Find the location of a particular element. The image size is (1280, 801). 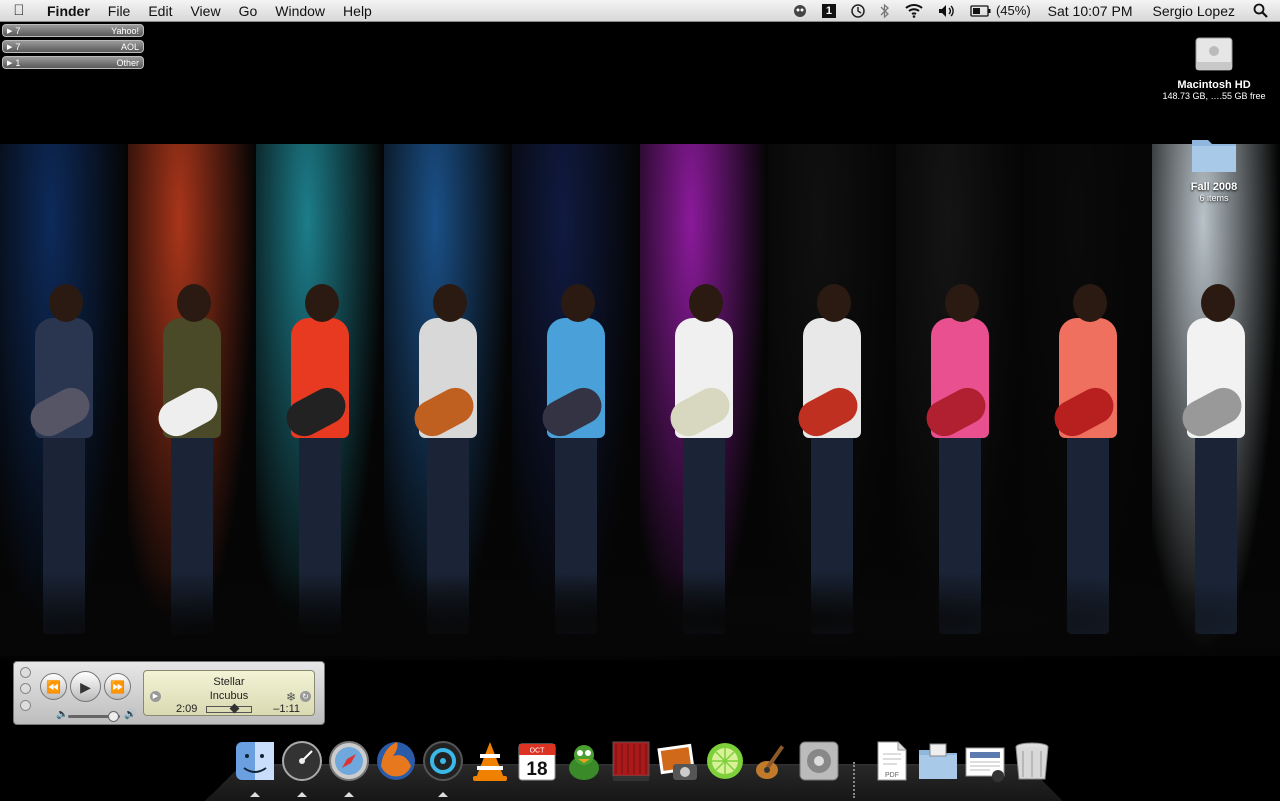

safari-icon is located at coordinates (349, 761).